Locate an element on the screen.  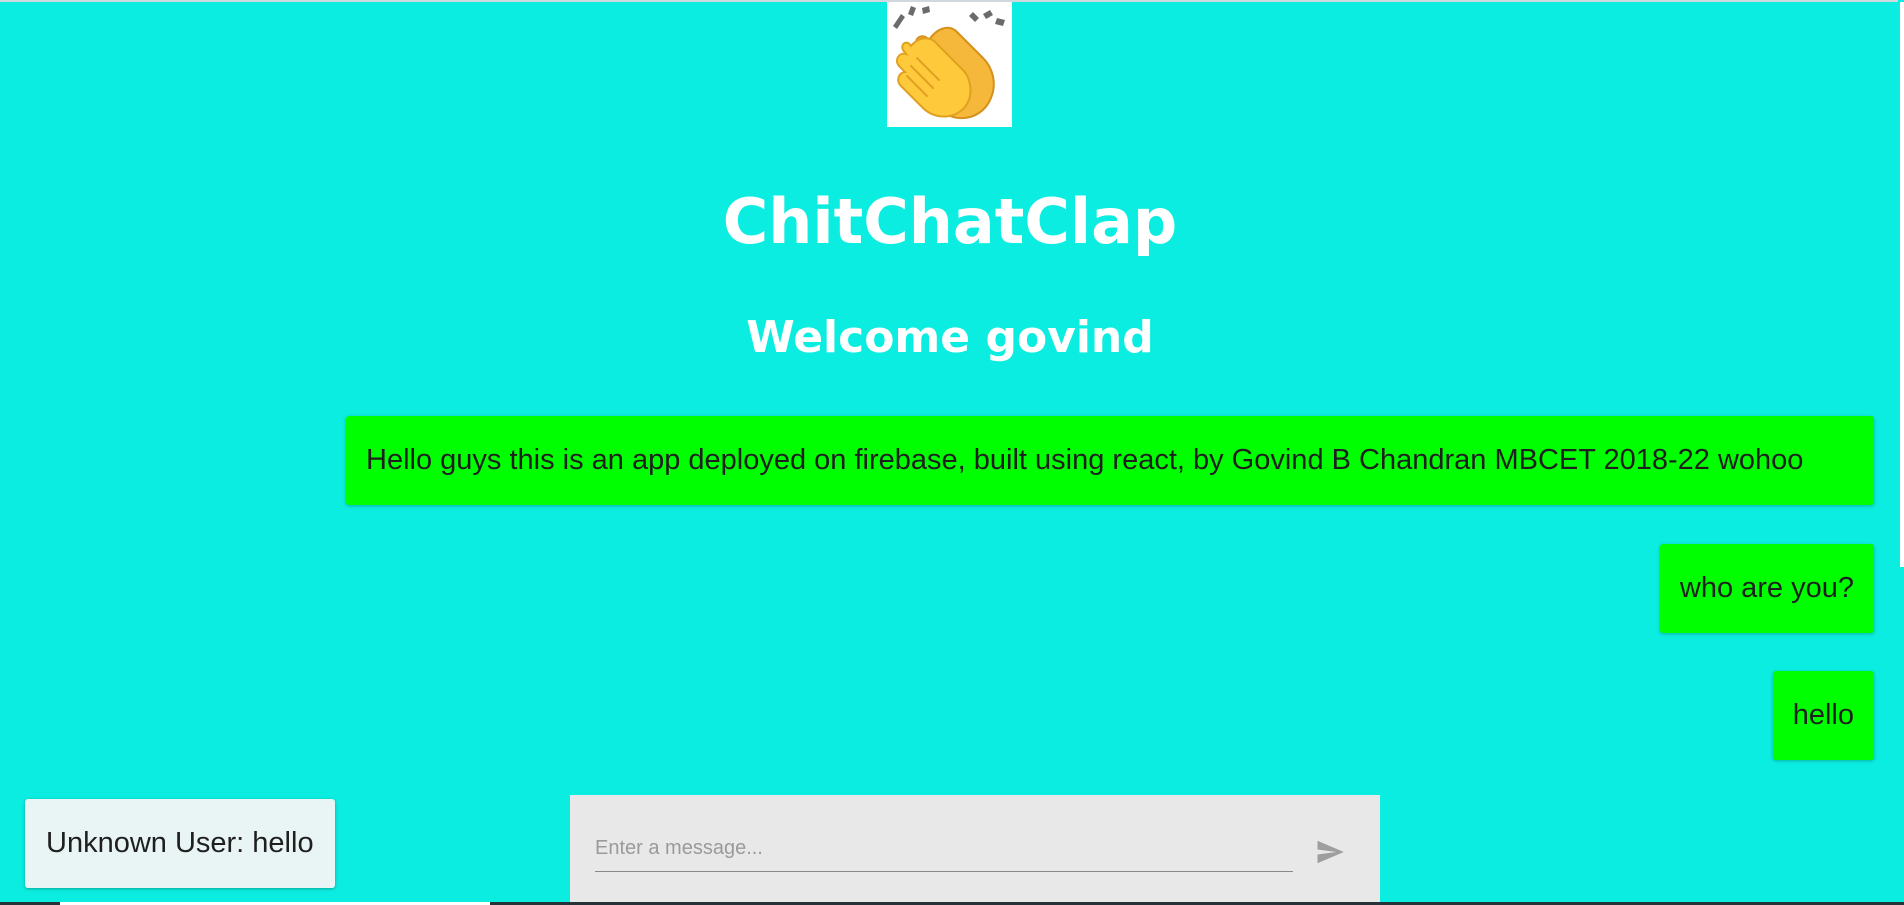
welcome-heading: Welcome govind is located at coordinates (950, 337).